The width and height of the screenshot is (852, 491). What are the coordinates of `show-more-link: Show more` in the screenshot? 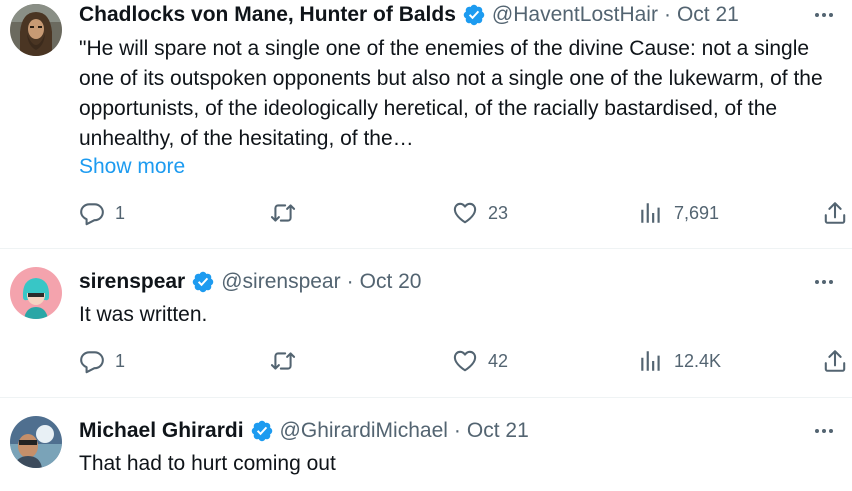 It's located at (132, 167).